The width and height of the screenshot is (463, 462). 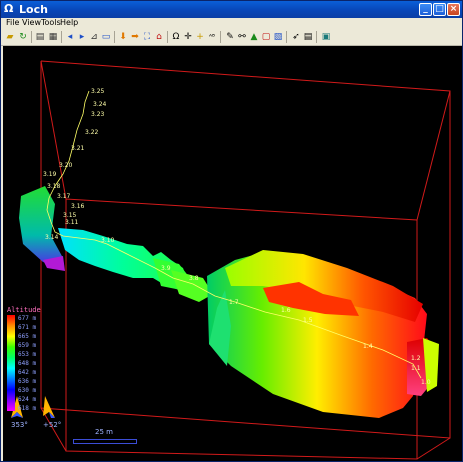 What do you see at coordinates (92, 132) in the screenshot?
I see `station-label: 3.22` at bounding box center [92, 132].